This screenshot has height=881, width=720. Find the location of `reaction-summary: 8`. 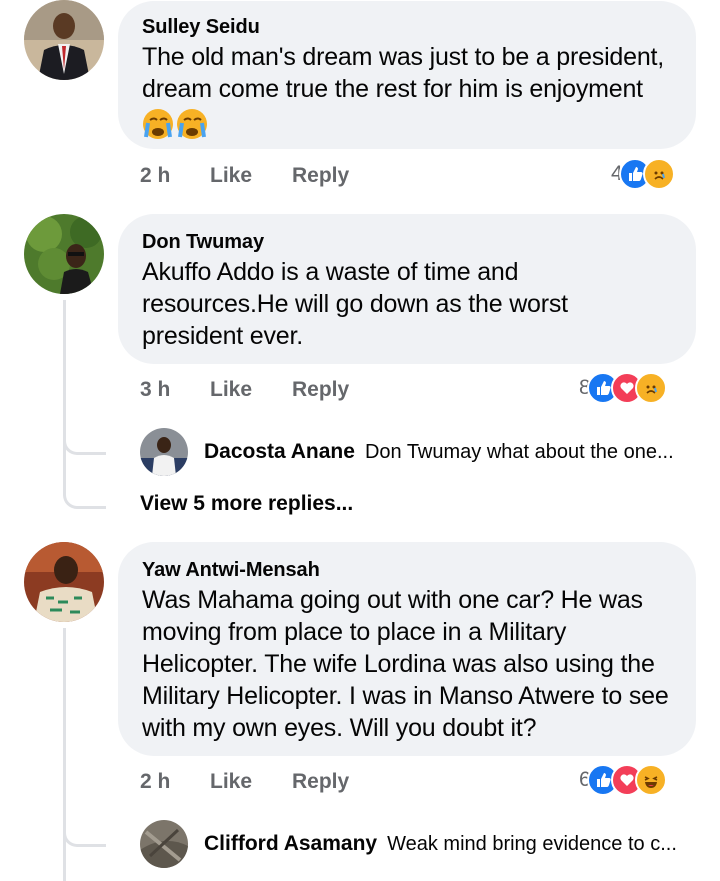

reaction-summary: 8 is located at coordinates (623, 388).